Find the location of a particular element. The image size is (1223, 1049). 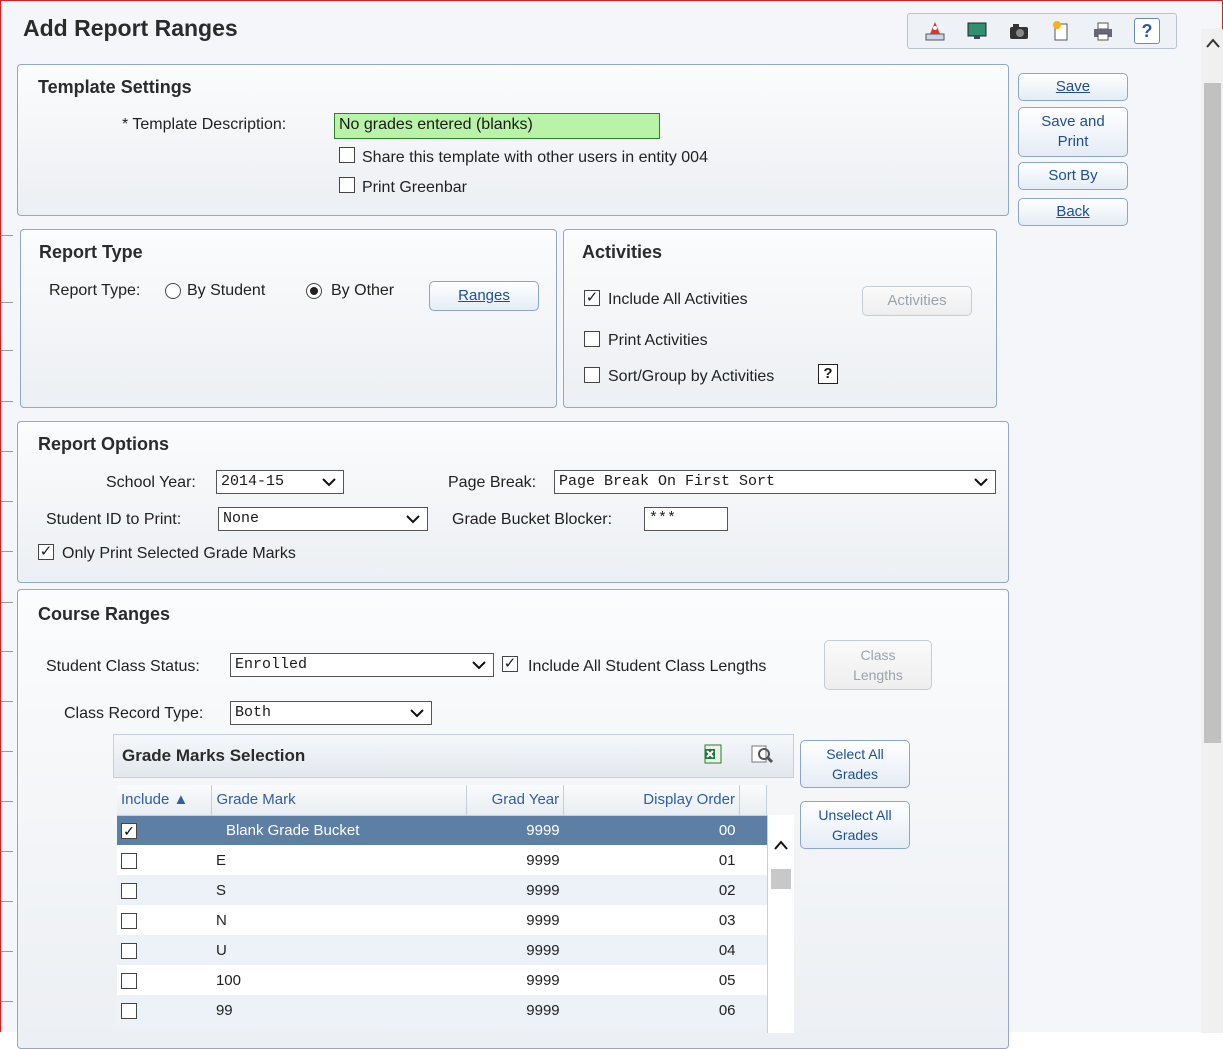

activities-button: Activities is located at coordinates (917, 301).